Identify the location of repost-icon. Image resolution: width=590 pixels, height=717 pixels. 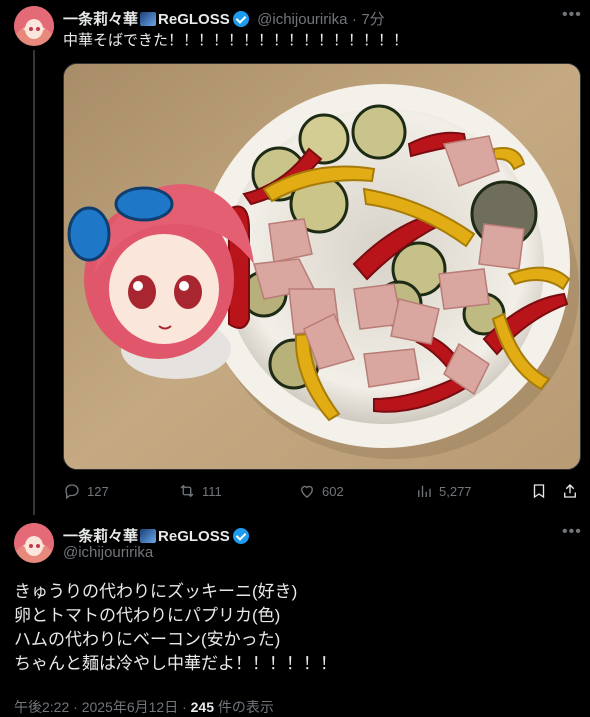
(187, 491).